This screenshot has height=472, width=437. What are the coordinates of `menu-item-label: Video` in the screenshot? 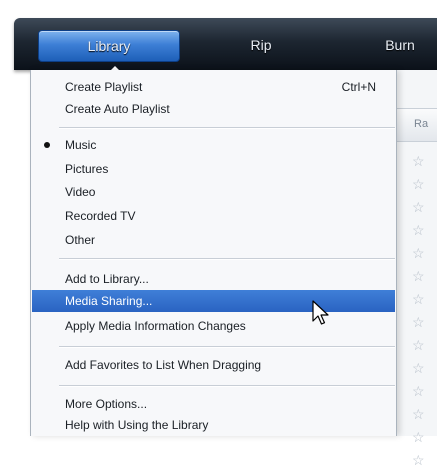 It's located at (80, 192).